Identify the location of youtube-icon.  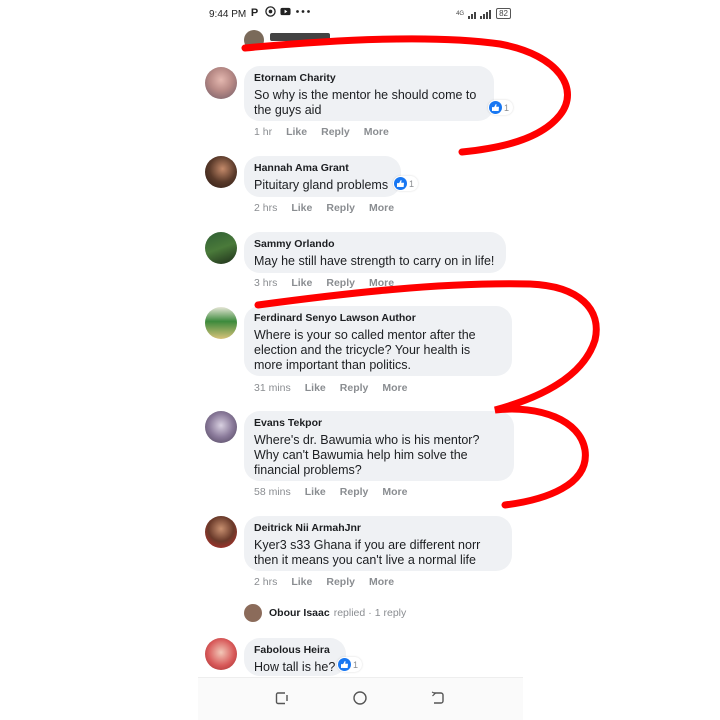
(285, 11).